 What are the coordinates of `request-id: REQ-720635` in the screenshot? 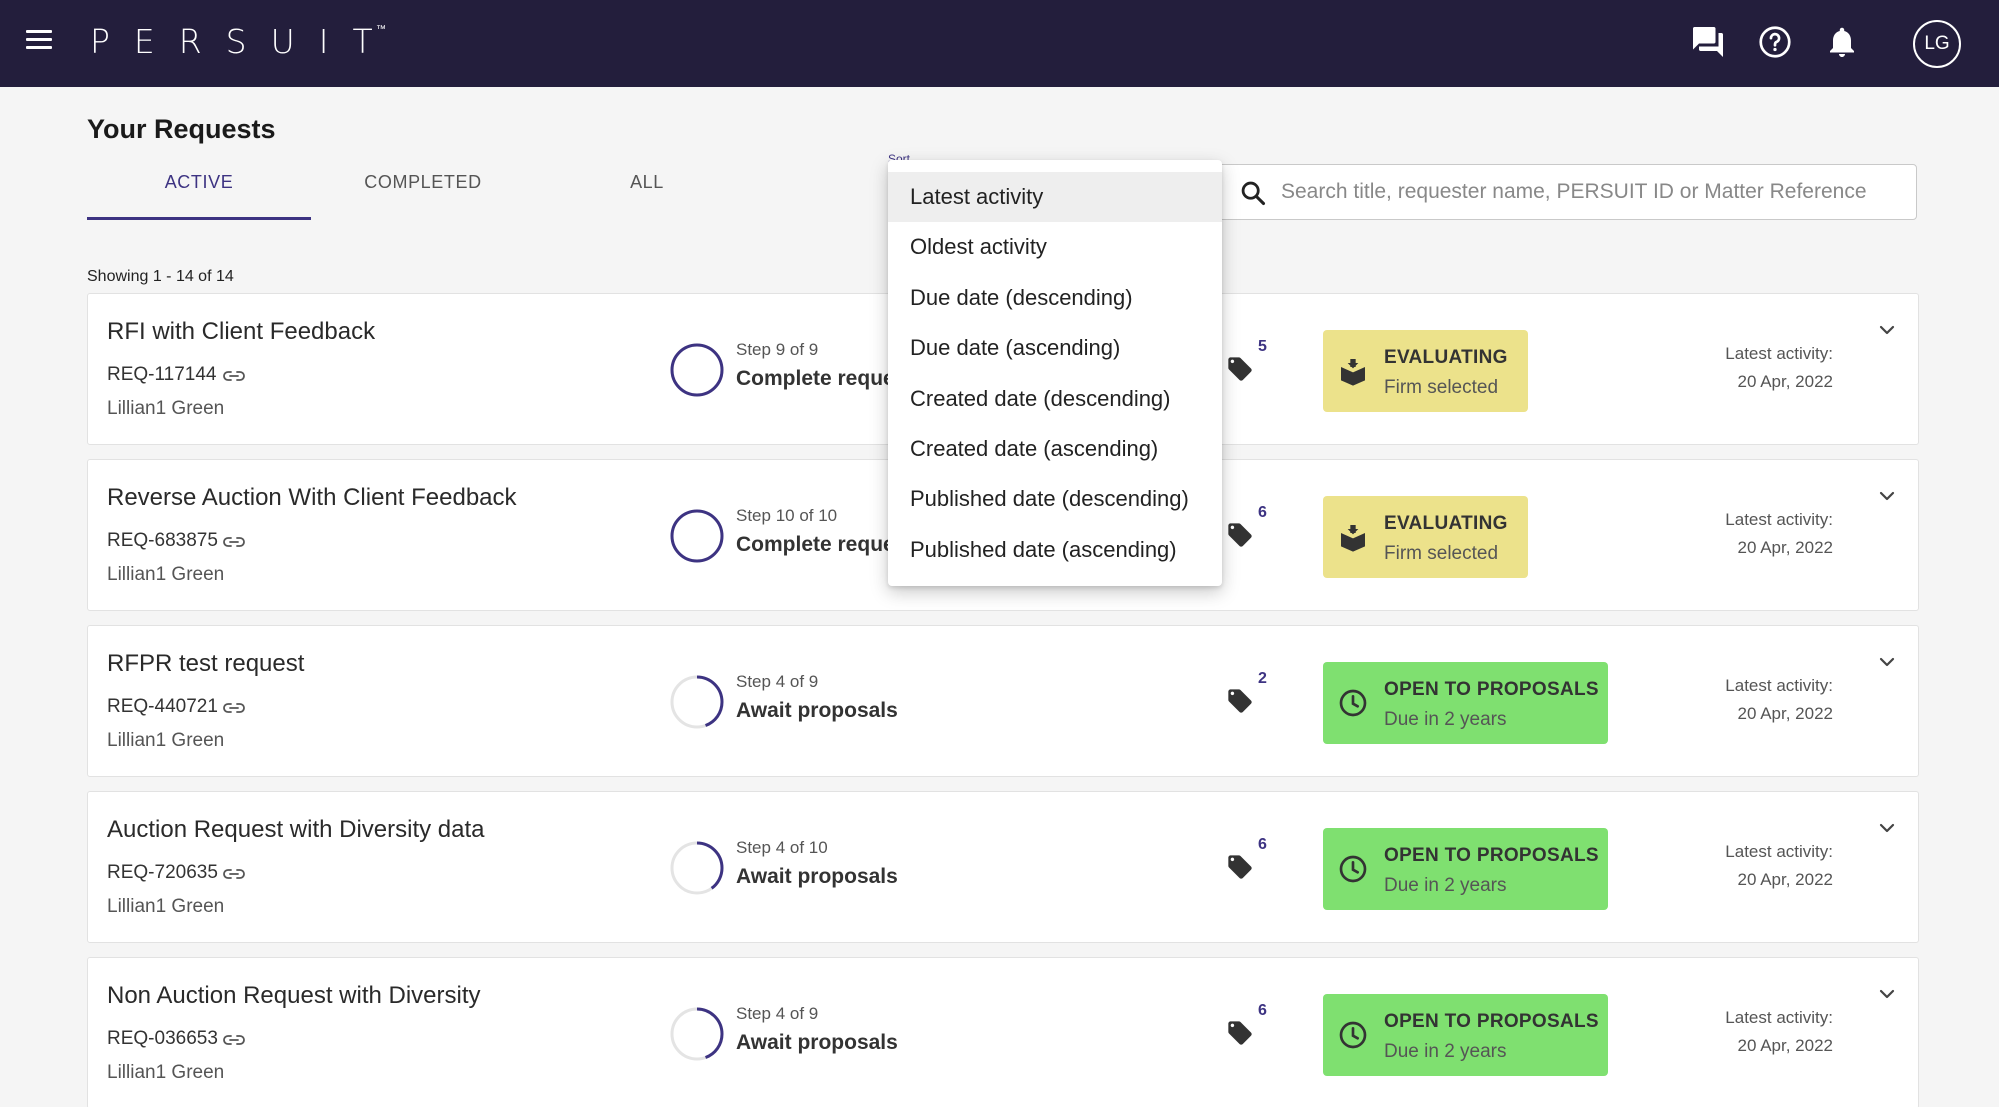 It's located at (162, 872).